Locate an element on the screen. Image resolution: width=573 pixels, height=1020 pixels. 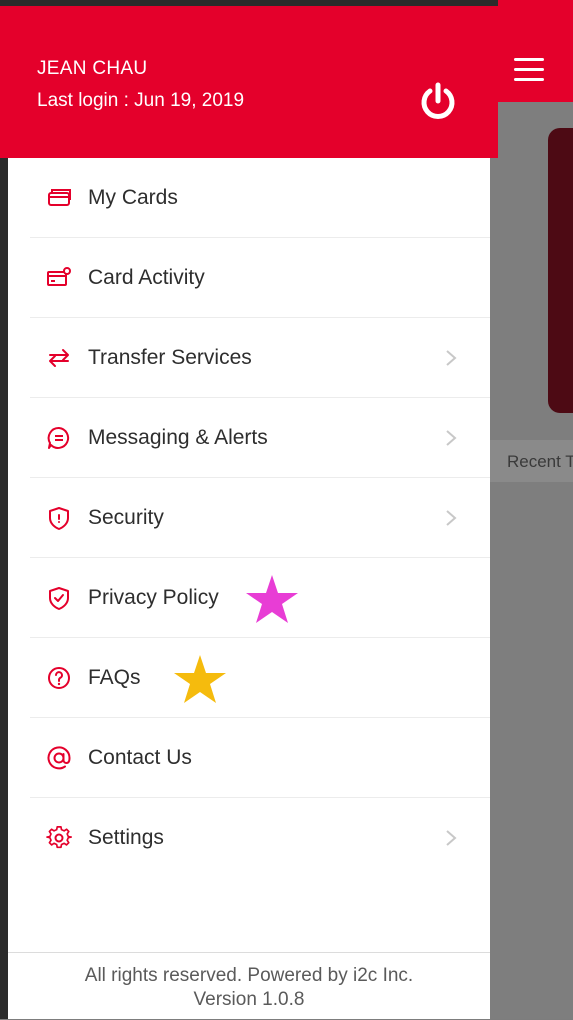
menu-item-security: Security is located at coordinates (249, 518).